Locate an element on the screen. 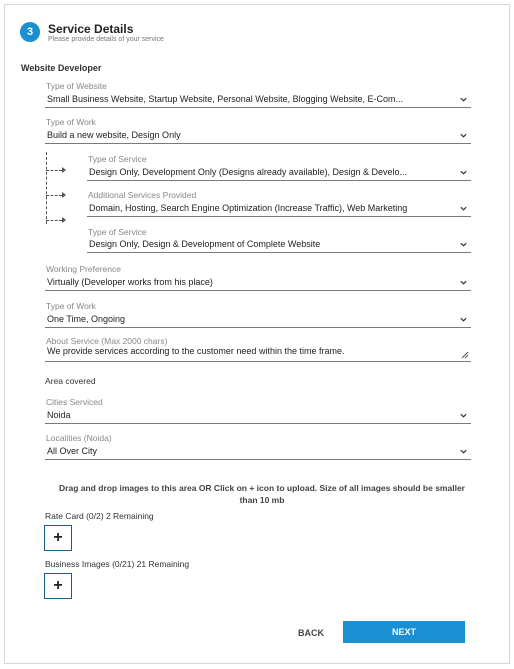 The image size is (514, 669). resize-handle-icon is located at coordinates (465, 355).